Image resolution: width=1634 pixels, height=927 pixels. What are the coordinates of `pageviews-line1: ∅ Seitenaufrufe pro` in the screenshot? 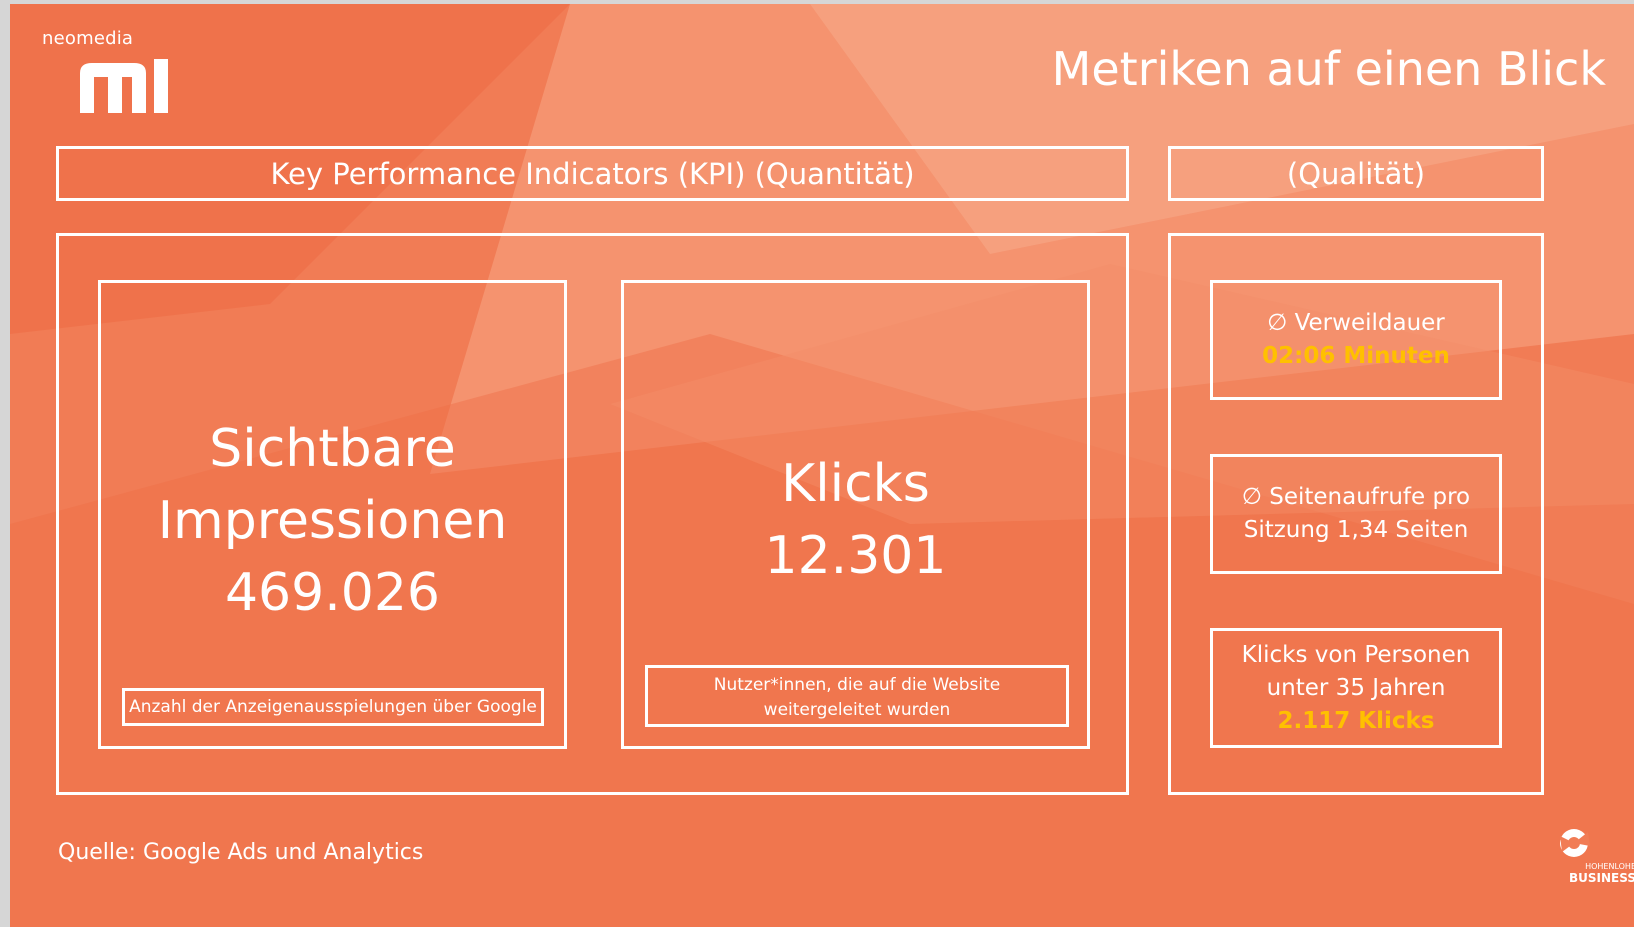 It's located at (1356, 497).